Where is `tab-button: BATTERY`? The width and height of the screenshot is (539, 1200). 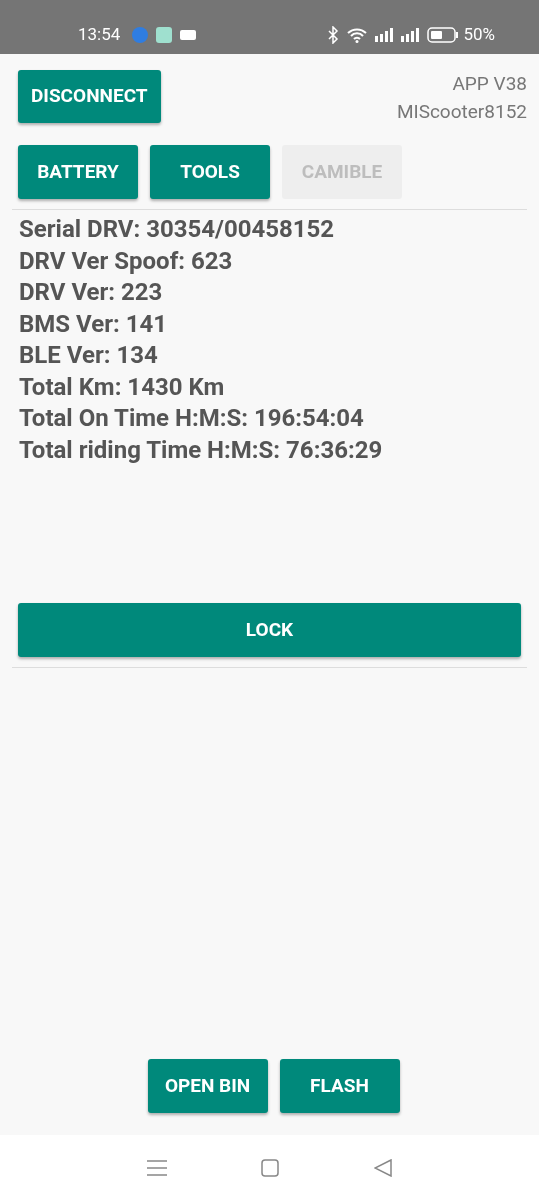
tab-button: BATTERY is located at coordinates (78, 172).